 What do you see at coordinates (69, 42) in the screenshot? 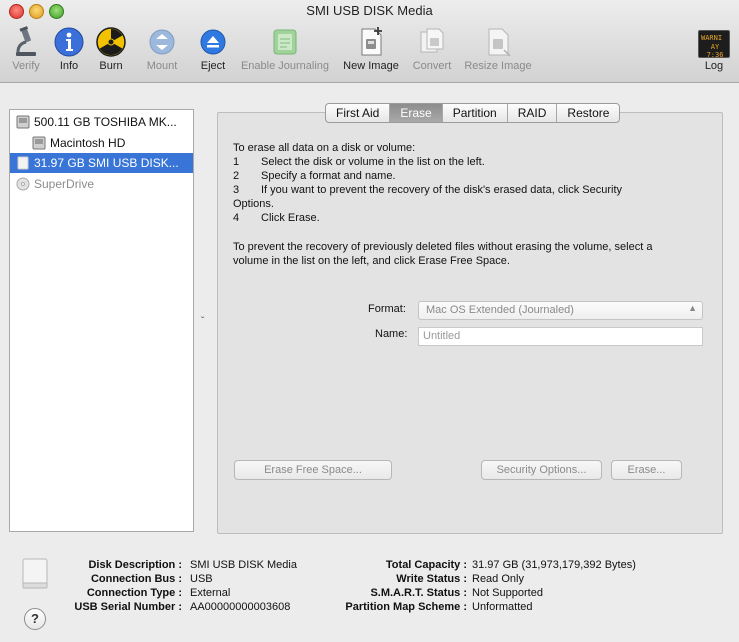
I see `info-icon` at bounding box center [69, 42].